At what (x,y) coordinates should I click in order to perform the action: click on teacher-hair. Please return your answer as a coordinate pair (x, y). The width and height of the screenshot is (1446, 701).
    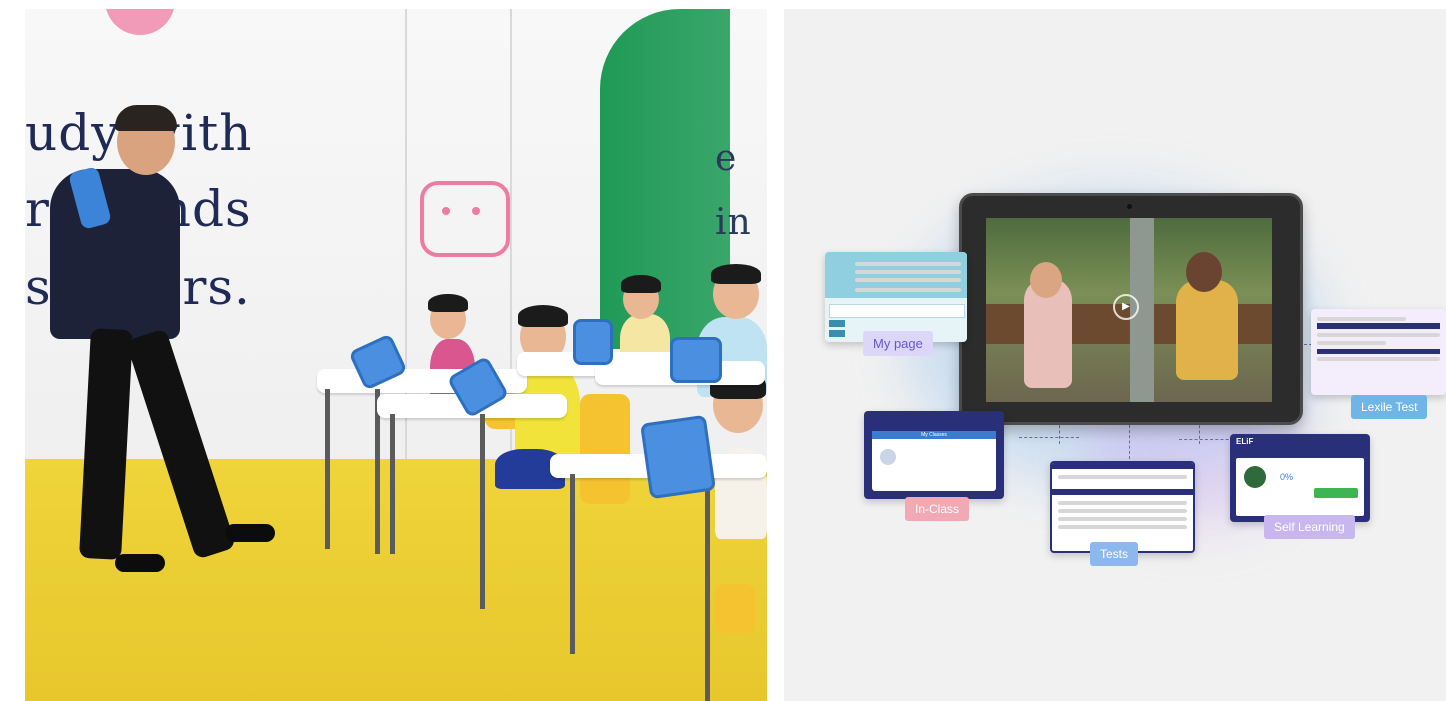
    Looking at the image, I should click on (146, 118).